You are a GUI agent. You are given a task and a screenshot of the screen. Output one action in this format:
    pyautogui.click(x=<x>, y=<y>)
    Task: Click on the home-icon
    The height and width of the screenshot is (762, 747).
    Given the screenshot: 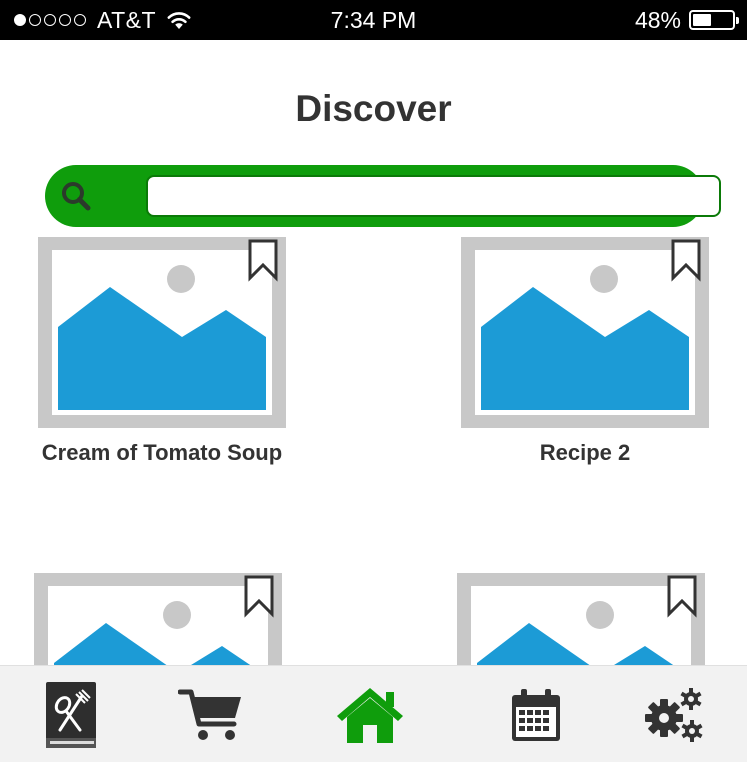 What is the action you would take?
    pyautogui.click(x=370, y=715)
    